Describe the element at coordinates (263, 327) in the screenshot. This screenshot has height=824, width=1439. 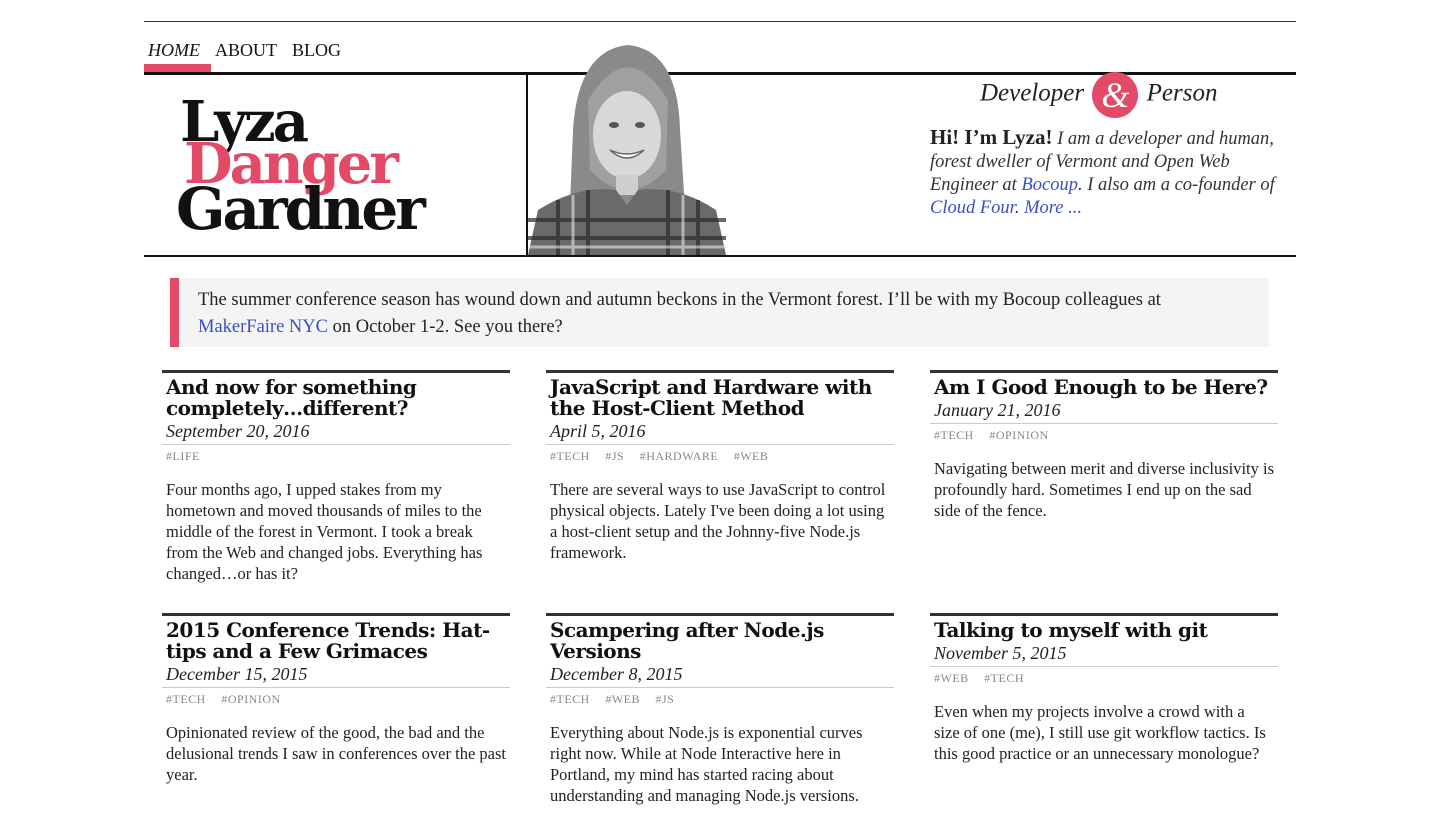
I see `makerfaire-link: MakerFaire NYC` at that location.